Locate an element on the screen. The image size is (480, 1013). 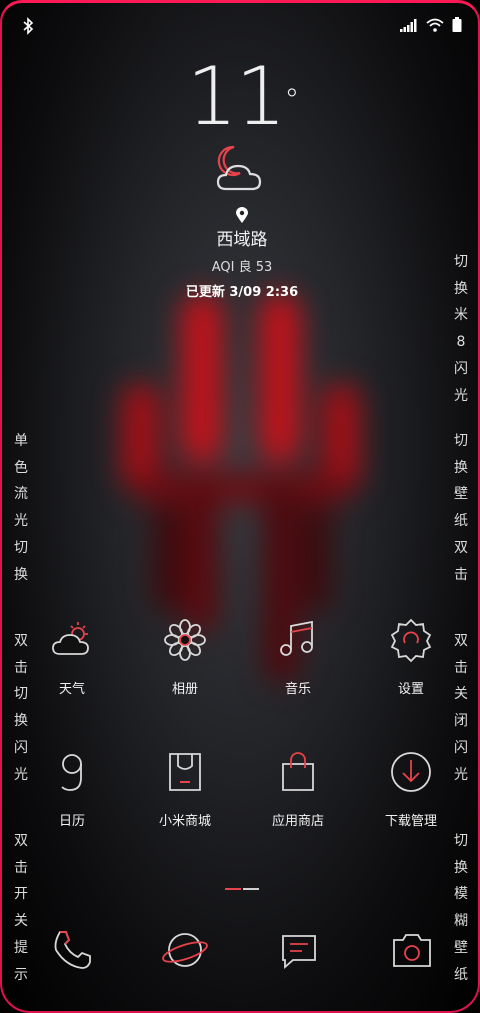
music-icon is located at coordinates (296, 638).